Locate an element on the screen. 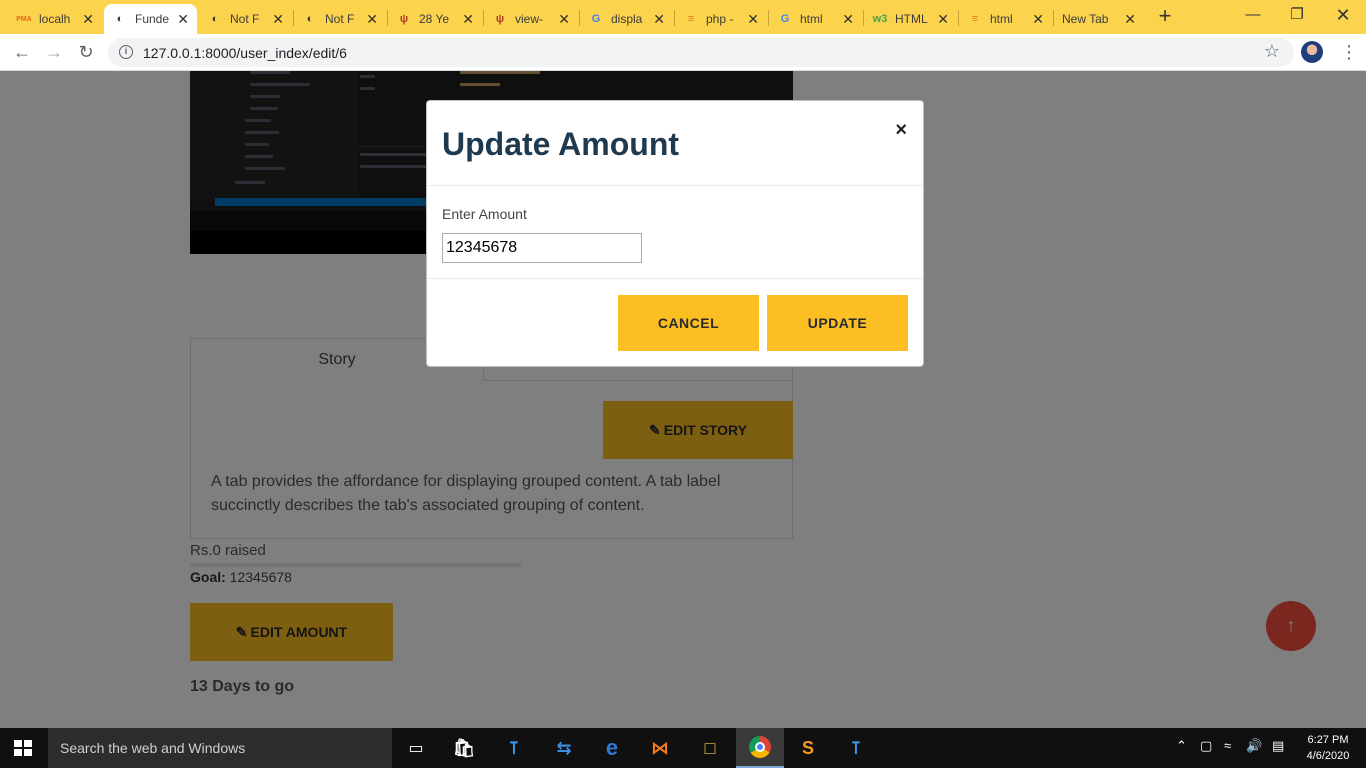 The width and height of the screenshot is (1366, 768). notifications-icon: ▤ is located at coordinates (1278, 746).